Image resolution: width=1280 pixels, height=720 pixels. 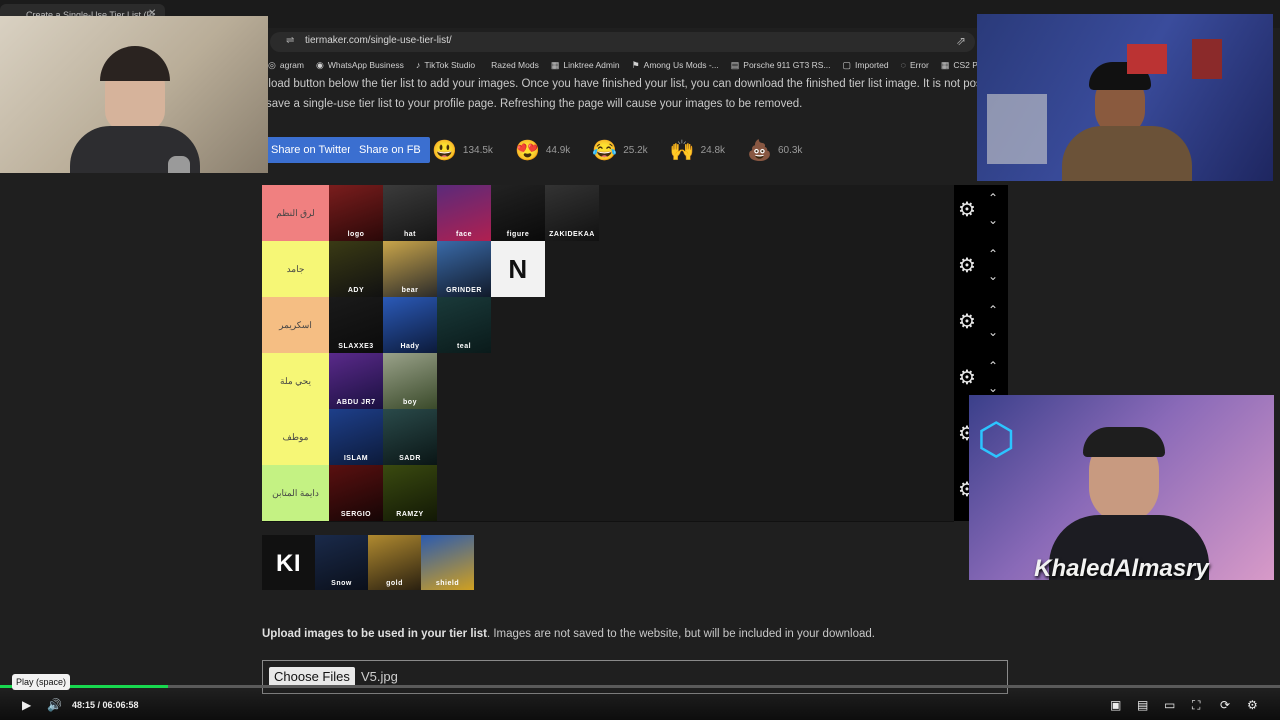 I want to click on bookmark-item: ▦CS2 Privat, so click(x=960, y=65).